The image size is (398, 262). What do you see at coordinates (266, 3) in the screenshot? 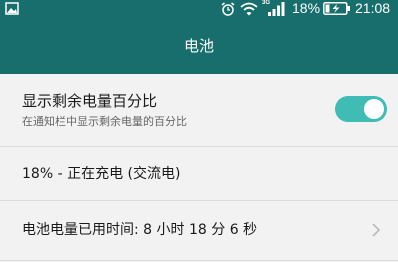
I see `signal-type-badge: 3G` at bounding box center [266, 3].